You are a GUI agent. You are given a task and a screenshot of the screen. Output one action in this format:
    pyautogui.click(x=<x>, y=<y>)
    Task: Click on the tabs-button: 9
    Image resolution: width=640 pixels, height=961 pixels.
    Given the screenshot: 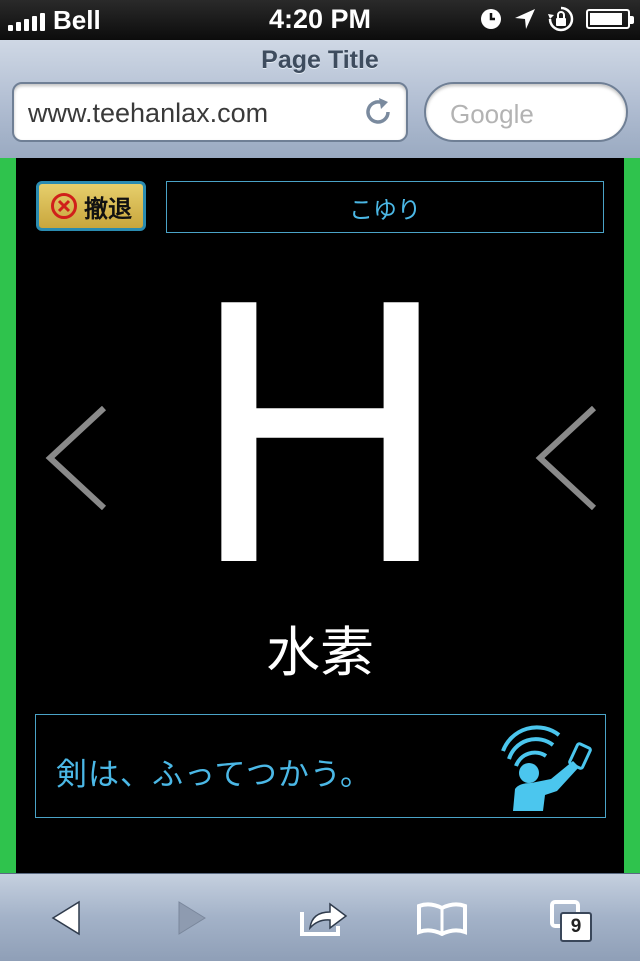 What is the action you would take?
    pyautogui.click(x=572, y=917)
    